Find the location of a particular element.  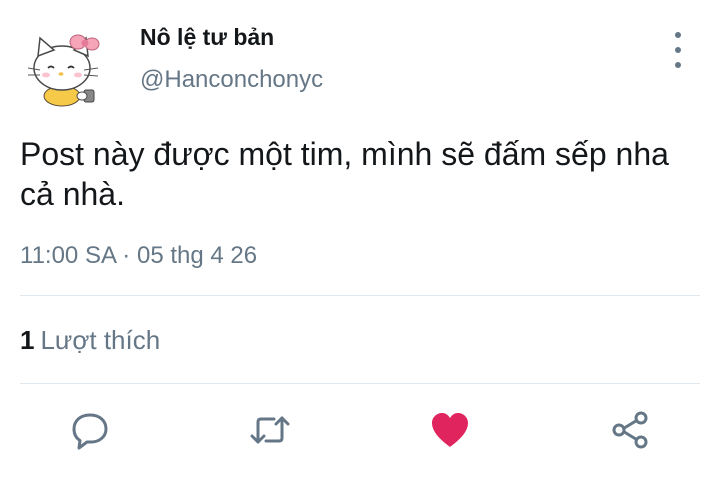

share-icon is located at coordinates (630, 430).